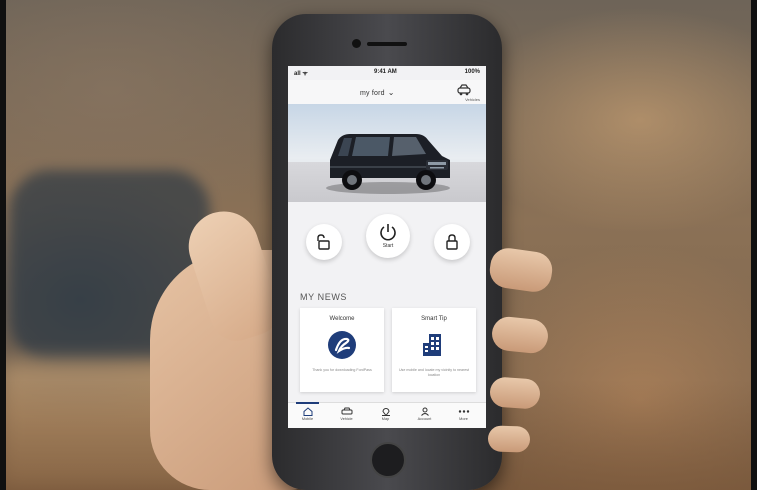 Image resolution: width=757 pixels, height=490 pixels. I want to click on map-pin-icon, so click(385, 412).